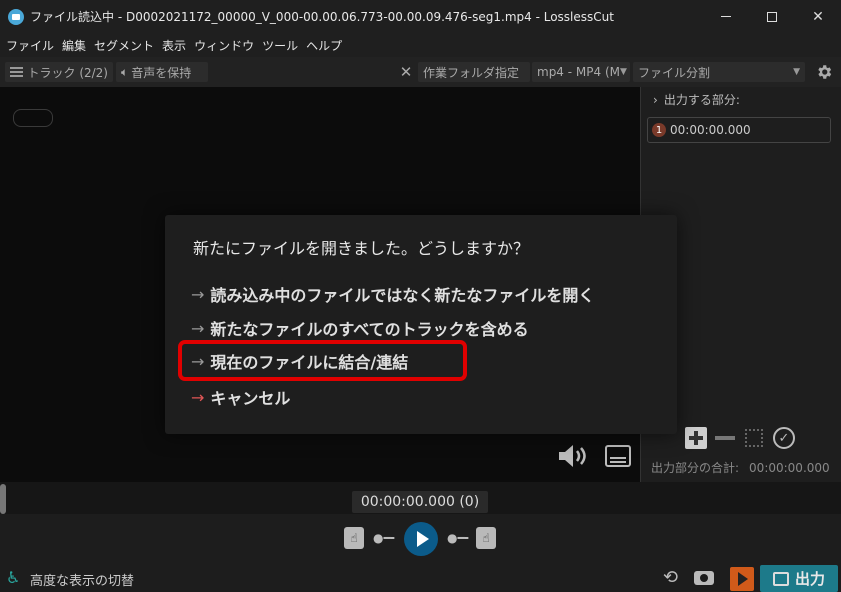 The width and height of the screenshot is (841, 592). I want to click on menu-view: 表示, so click(176, 45).